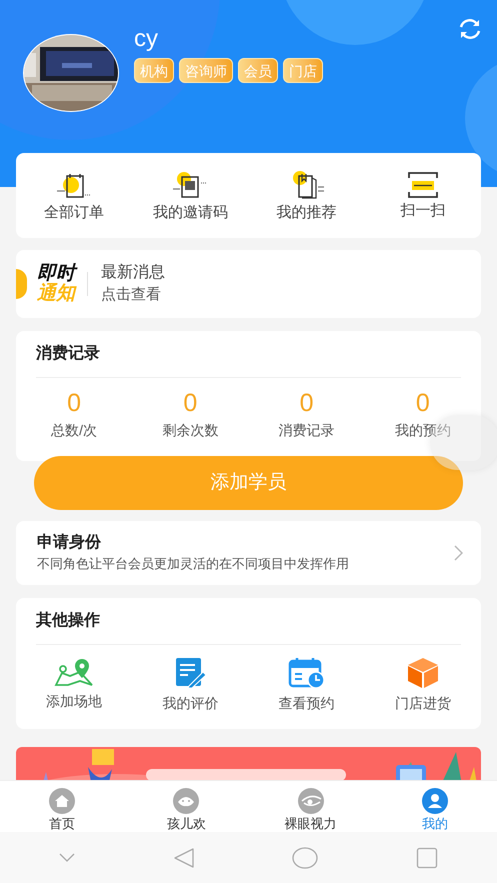 This screenshot has width=497, height=883. What do you see at coordinates (68, 620) in the screenshot?
I see `section-title: 其他操作` at bounding box center [68, 620].